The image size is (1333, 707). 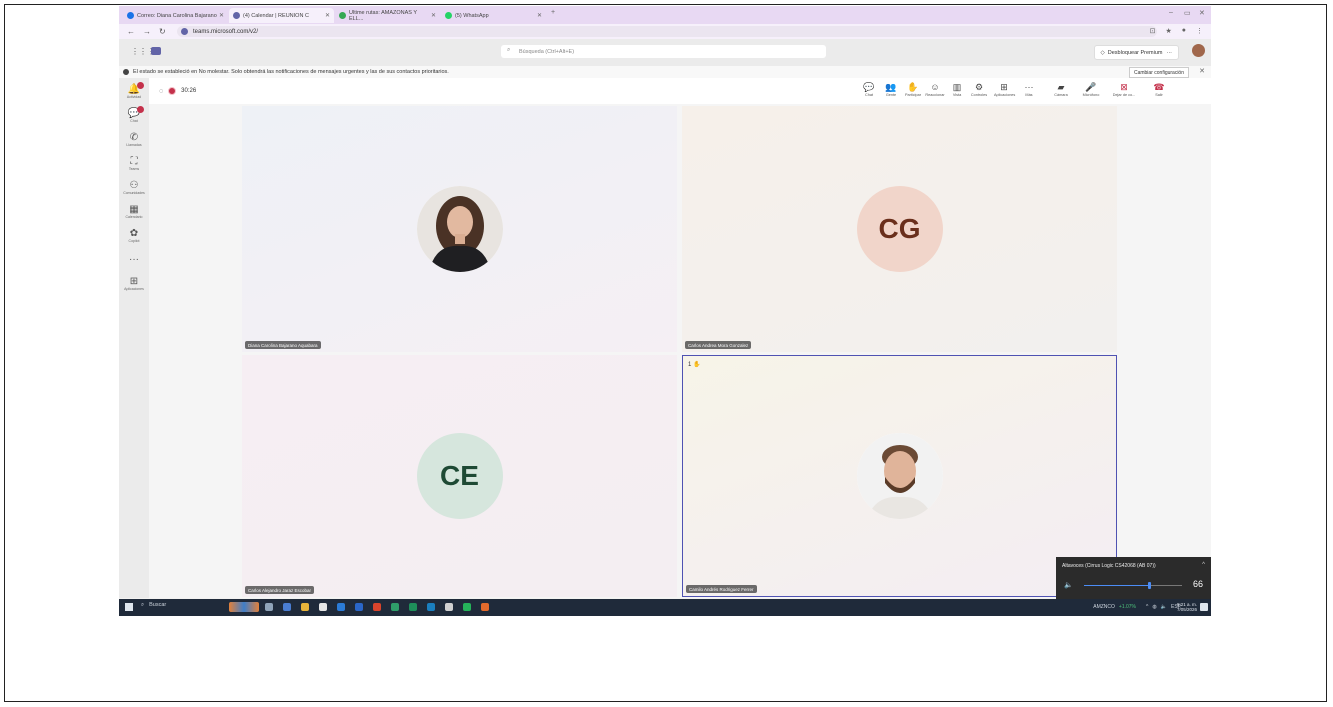 What do you see at coordinates (134, 283) in the screenshot?
I see `rail-item-apps: ⊞ Aplicaciones` at bounding box center [134, 283].